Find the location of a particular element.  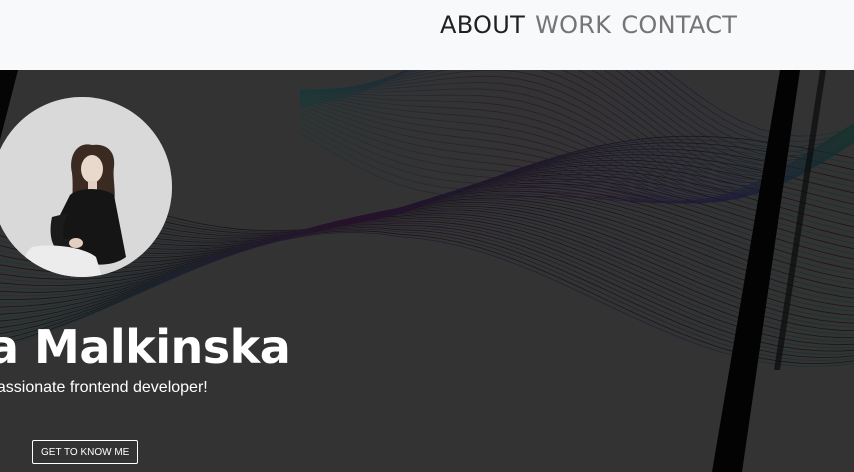

nav-link-work: WORK is located at coordinates (573, 25).